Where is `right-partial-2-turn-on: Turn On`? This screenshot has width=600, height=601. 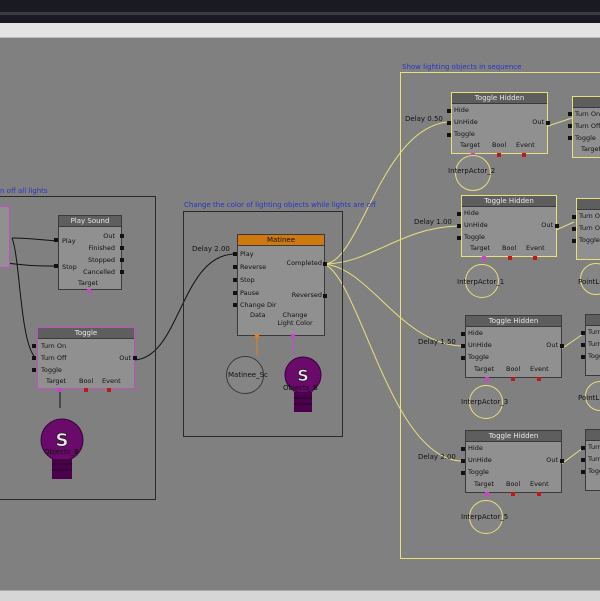
right-partial-2-turn-on: Turn On is located at coordinates (589, 216).